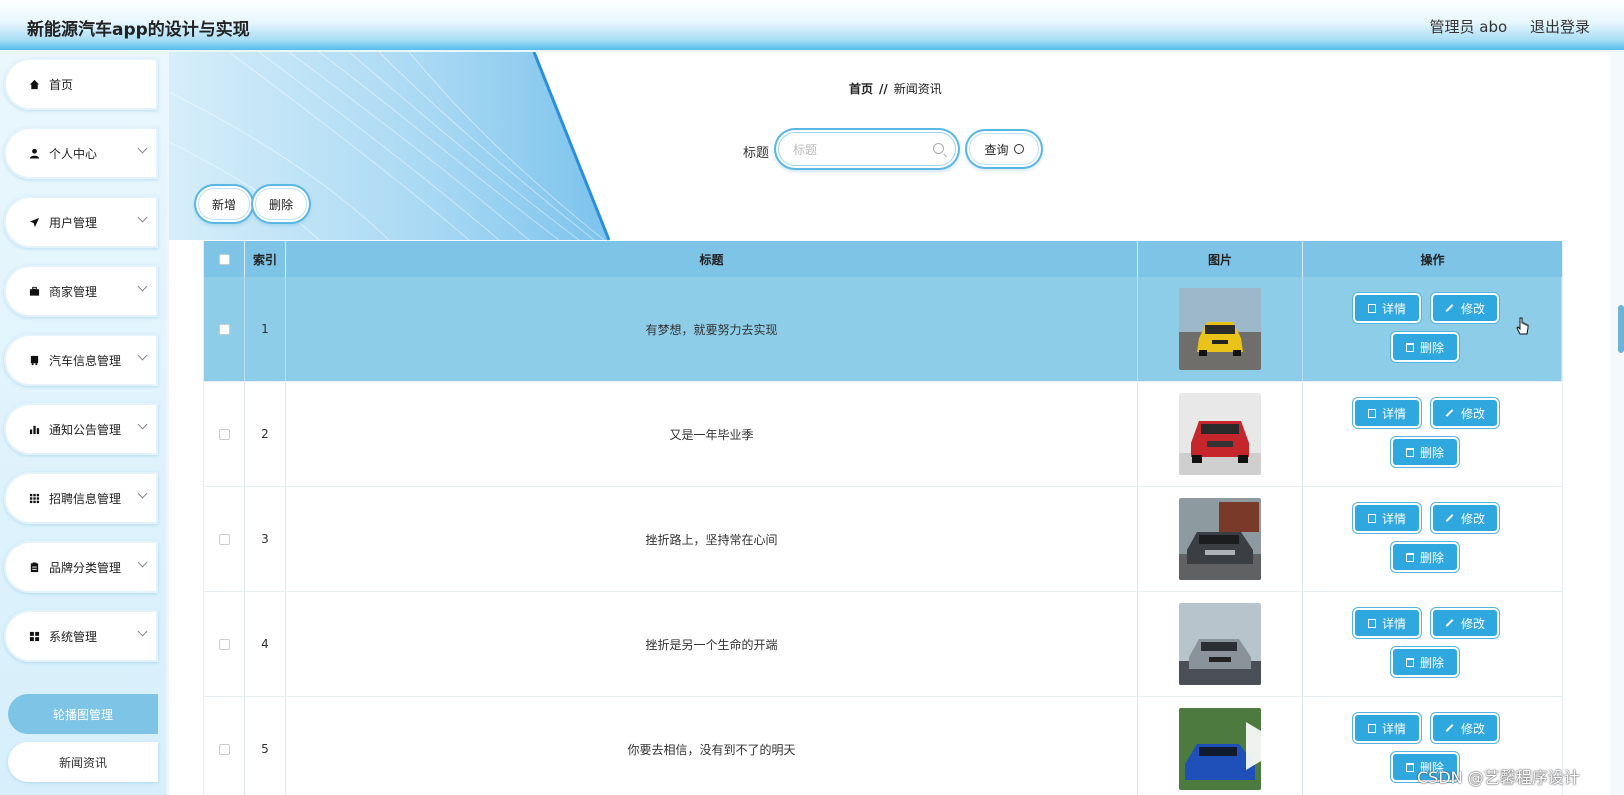 This screenshot has width=1624, height=795. What do you see at coordinates (34, 567) in the screenshot?
I see `clipboard-icon` at bounding box center [34, 567].